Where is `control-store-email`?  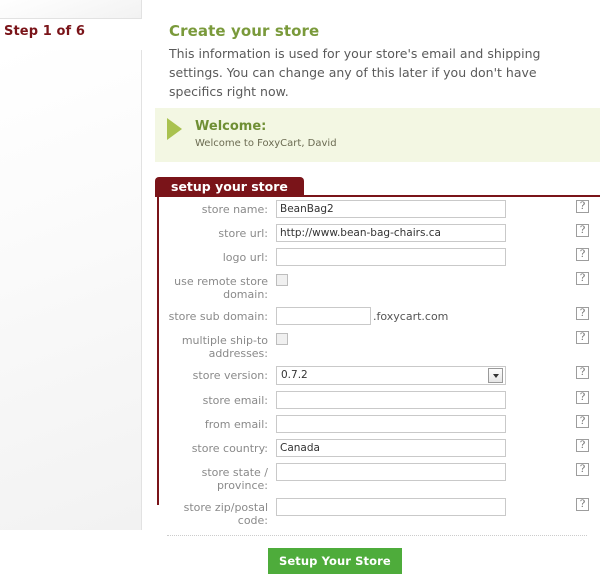 control-store-email is located at coordinates (438, 400).